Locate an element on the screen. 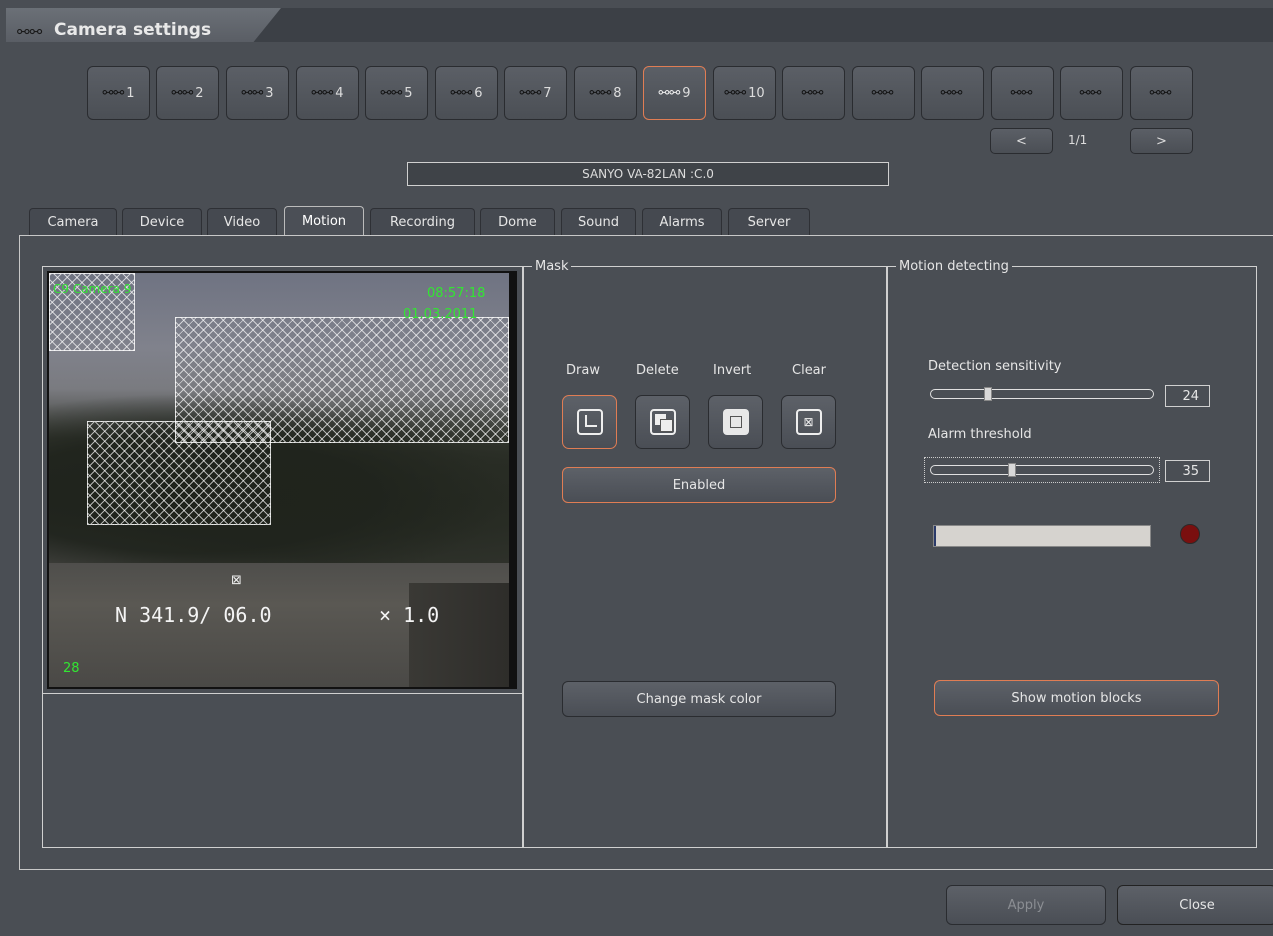 The height and width of the screenshot is (936, 1273). apply-button: Apply is located at coordinates (1026, 905).